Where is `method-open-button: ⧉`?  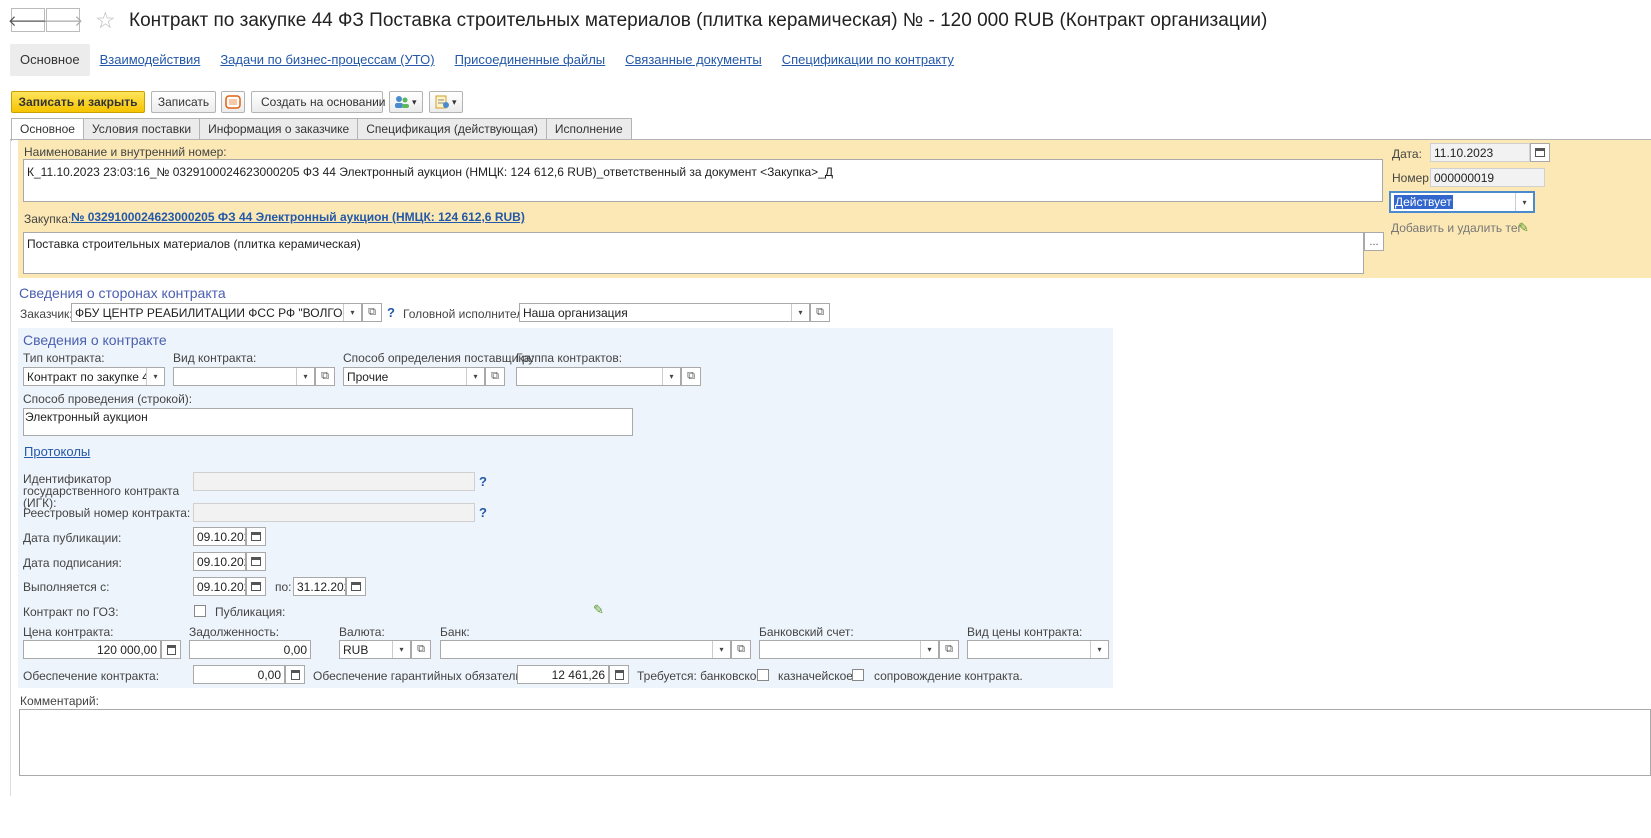 method-open-button: ⧉ is located at coordinates (495, 376).